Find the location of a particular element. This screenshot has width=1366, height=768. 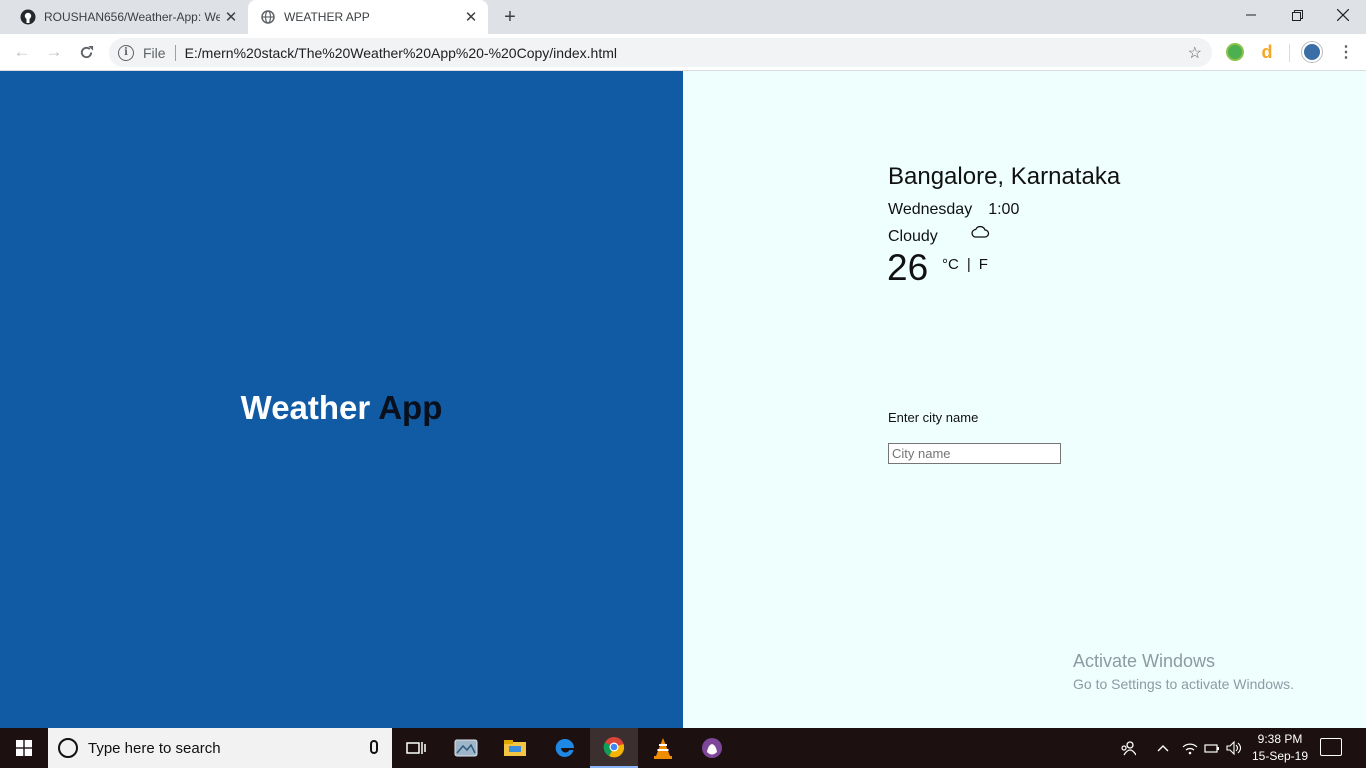

vlc-icon is located at coordinates (663, 748).